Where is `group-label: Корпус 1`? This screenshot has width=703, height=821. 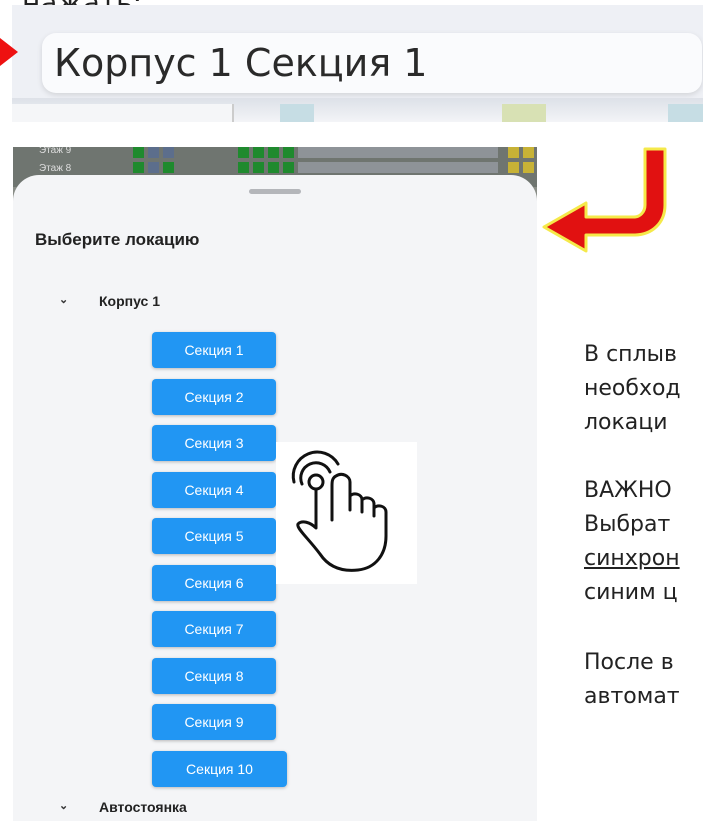 group-label: Корпус 1 is located at coordinates (130, 301).